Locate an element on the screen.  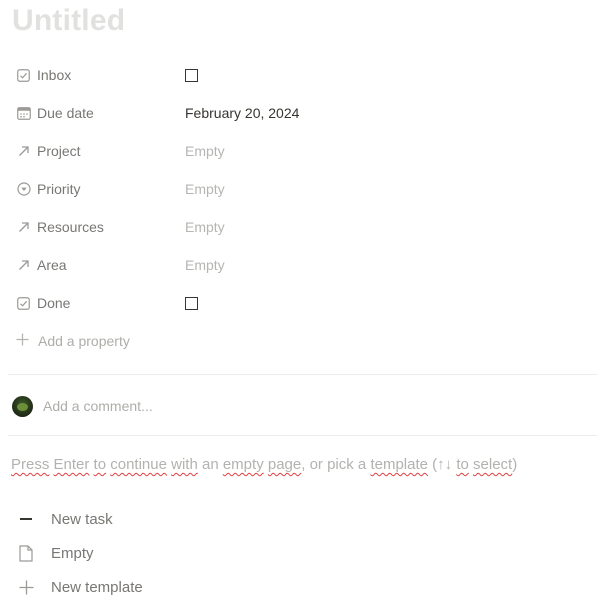
property-label: Inbox is located at coordinates (54, 75).